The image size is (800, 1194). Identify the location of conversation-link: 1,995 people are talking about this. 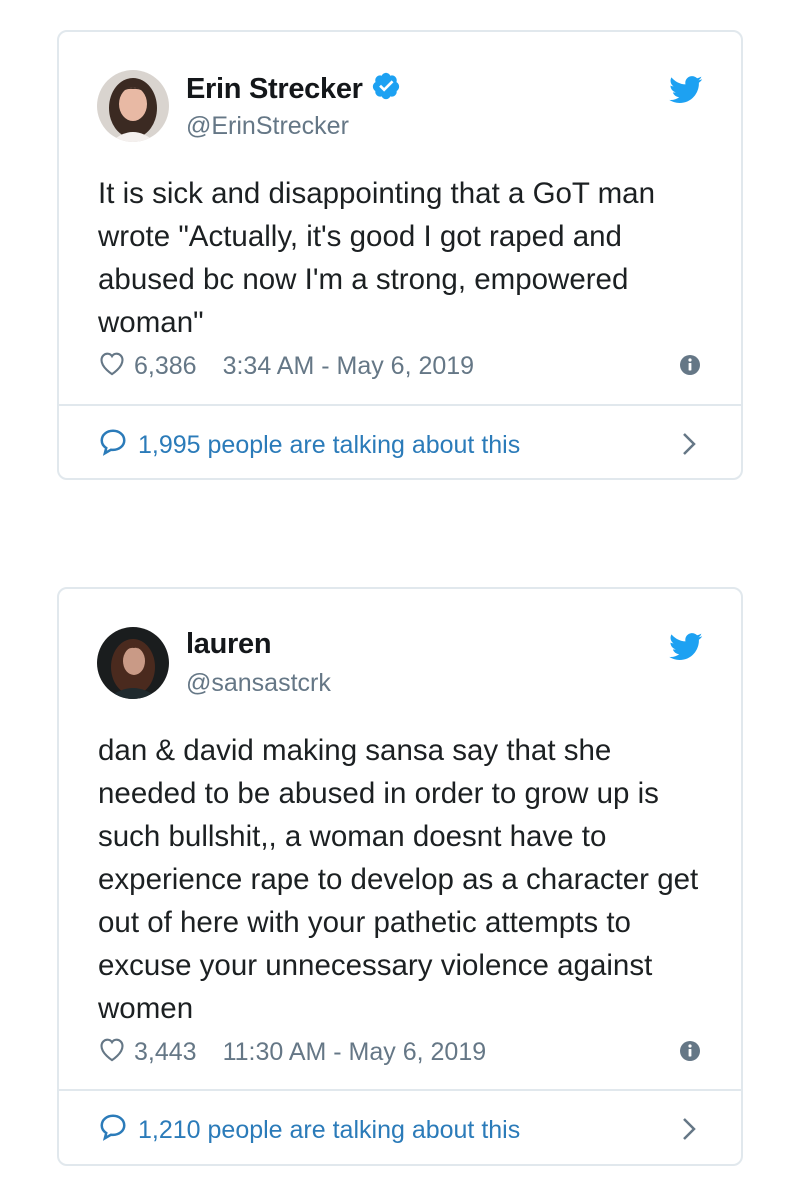
(419, 445).